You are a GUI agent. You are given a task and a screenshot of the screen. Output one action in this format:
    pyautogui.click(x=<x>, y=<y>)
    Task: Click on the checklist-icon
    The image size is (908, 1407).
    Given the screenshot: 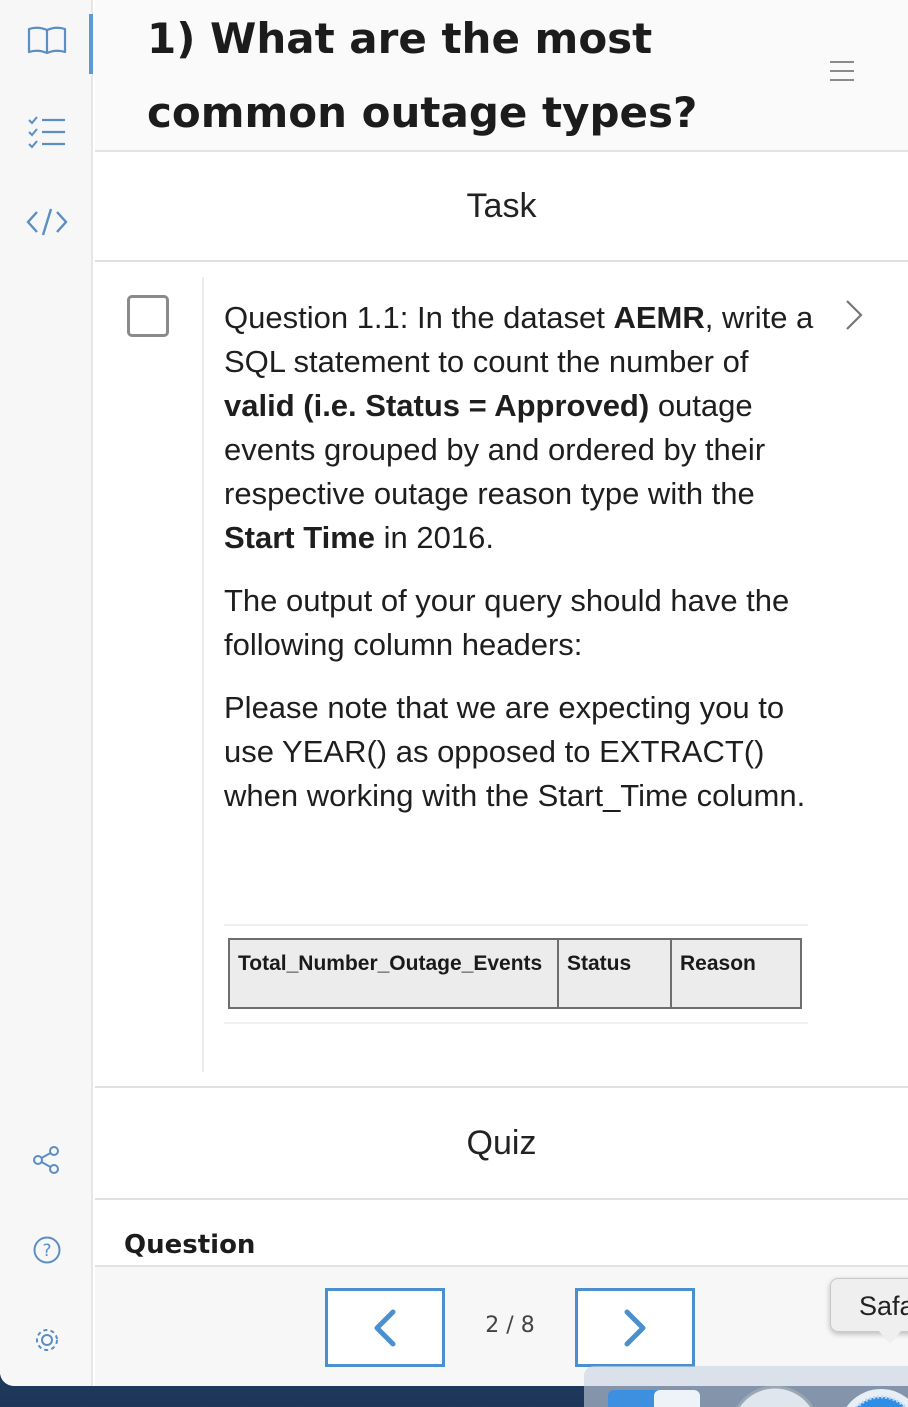 What is the action you would take?
    pyautogui.click(x=47, y=132)
    